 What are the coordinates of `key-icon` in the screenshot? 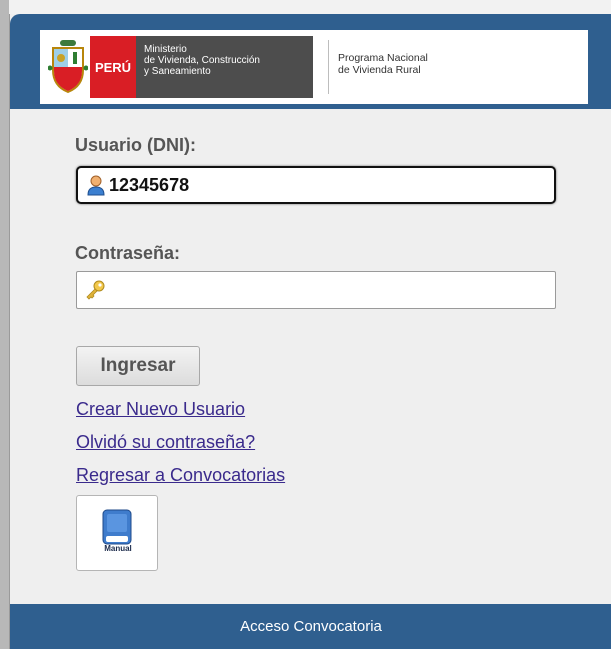 It's located at (95, 290).